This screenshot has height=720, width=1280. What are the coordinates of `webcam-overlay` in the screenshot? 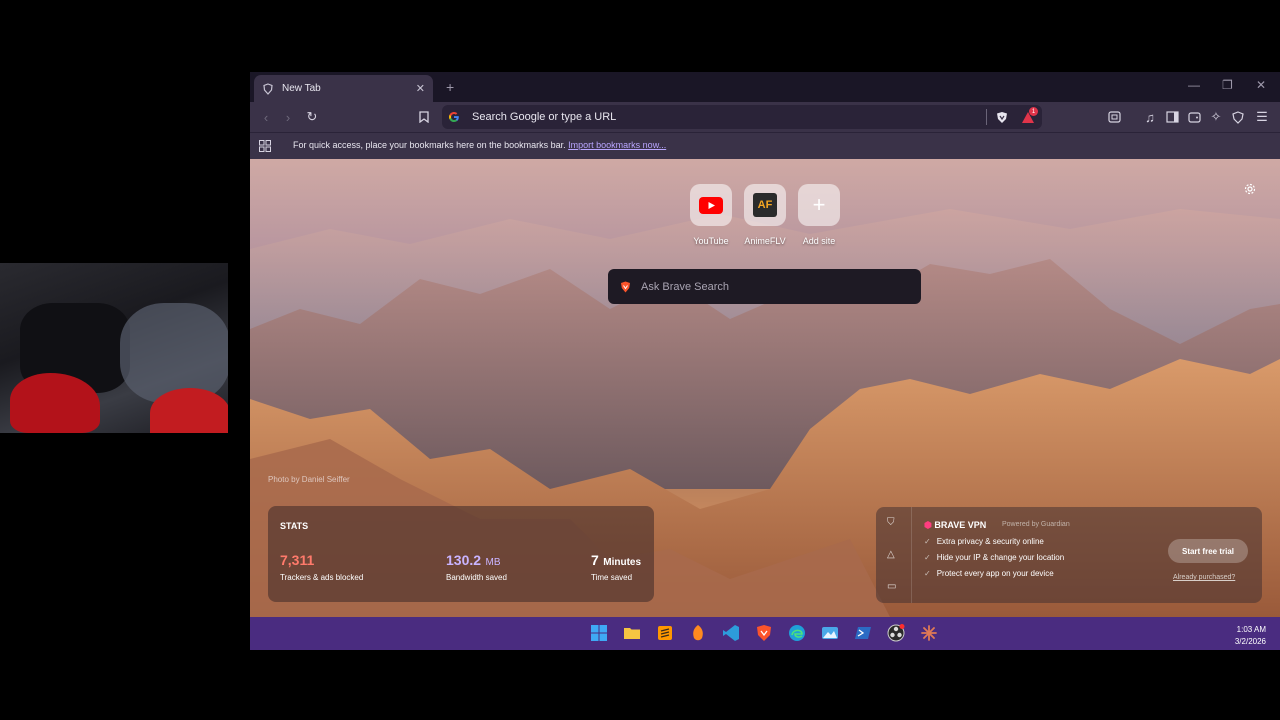 It's located at (114, 348).